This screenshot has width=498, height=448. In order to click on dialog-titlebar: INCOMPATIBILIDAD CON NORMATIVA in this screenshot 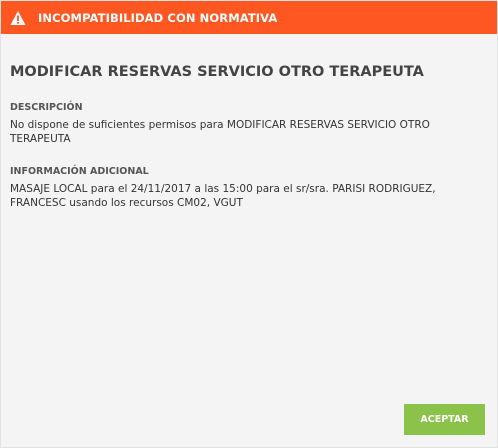, I will do `click(249, 17)`.